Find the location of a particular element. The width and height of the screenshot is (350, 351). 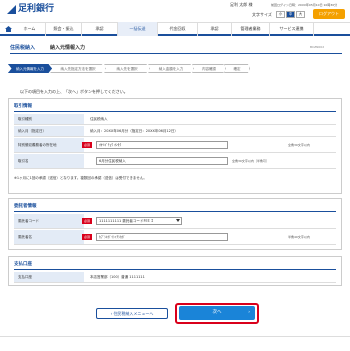

font-size-label: 文字サイズ is located at coordinates (262, 14).